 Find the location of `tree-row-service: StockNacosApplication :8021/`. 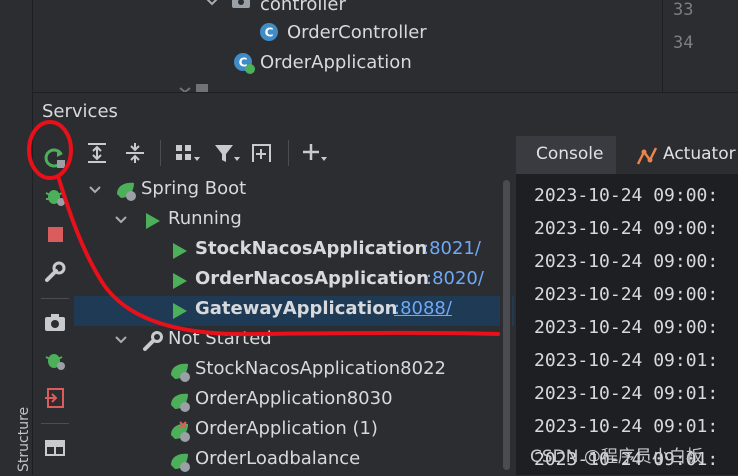

tree-row-service: StockNacosApplication :8021/ is located at coordinates (294, 251).